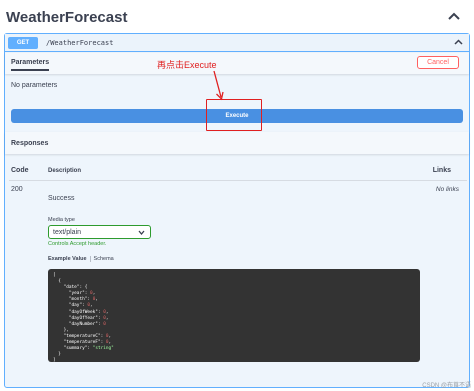 The image size is (474, 391). Describe the element at coordinates (438, 62) in the screenshot. I see `cancel-button: Cancel` at that location.